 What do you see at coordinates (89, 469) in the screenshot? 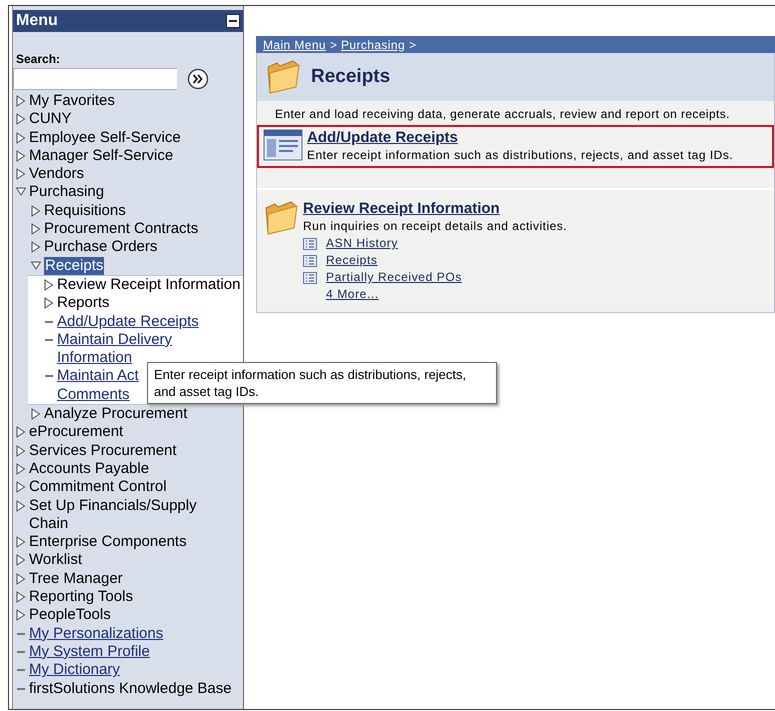
I see `menu-folder: Accounts Payable` at bounding box center [89, 469].